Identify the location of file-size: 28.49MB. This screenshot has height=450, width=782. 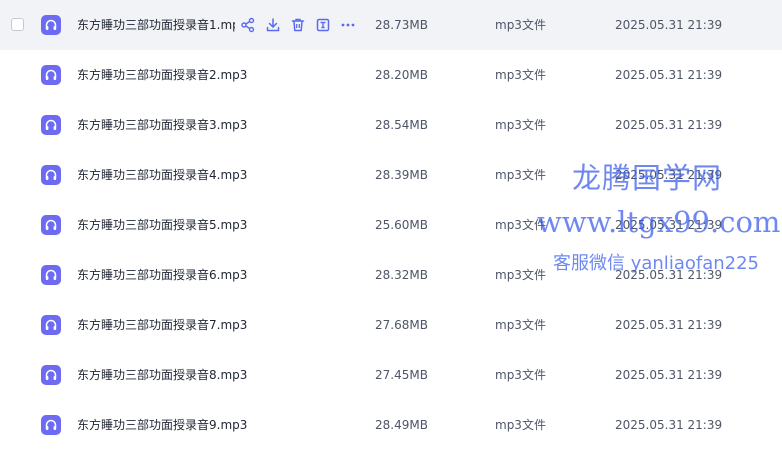
(401, 425).